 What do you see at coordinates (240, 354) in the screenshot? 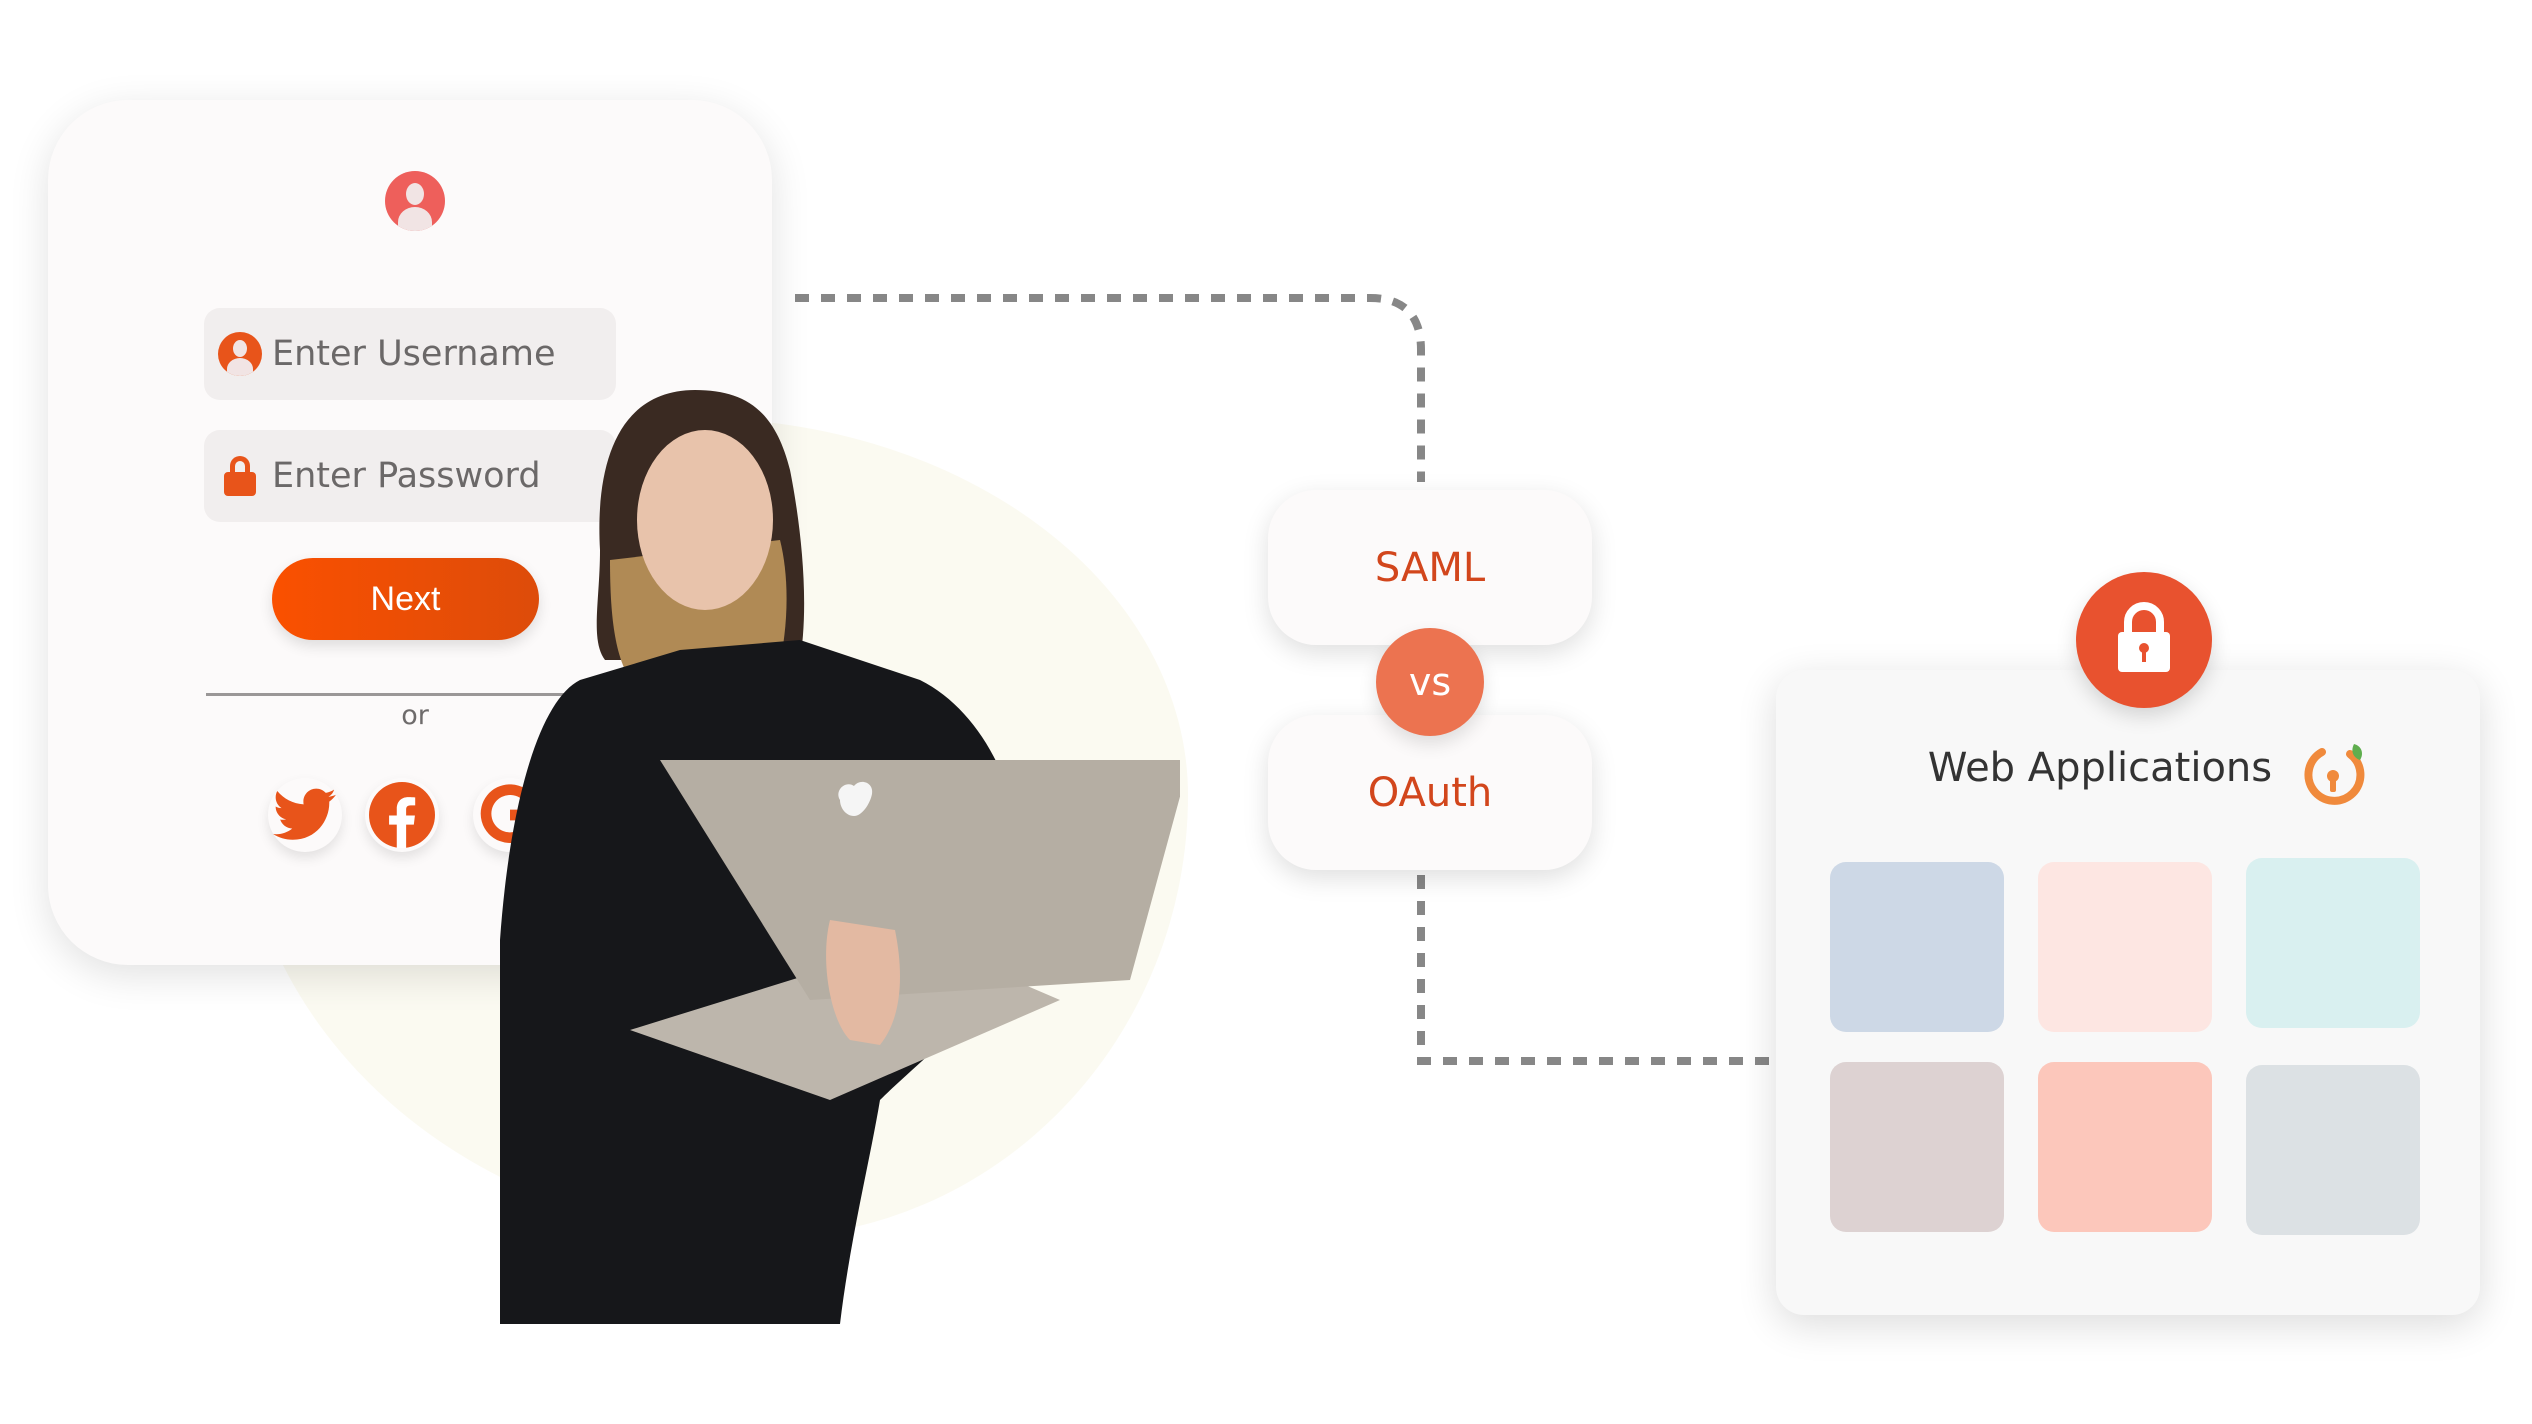
I see `user-icon` at bounding box center [240, 354].